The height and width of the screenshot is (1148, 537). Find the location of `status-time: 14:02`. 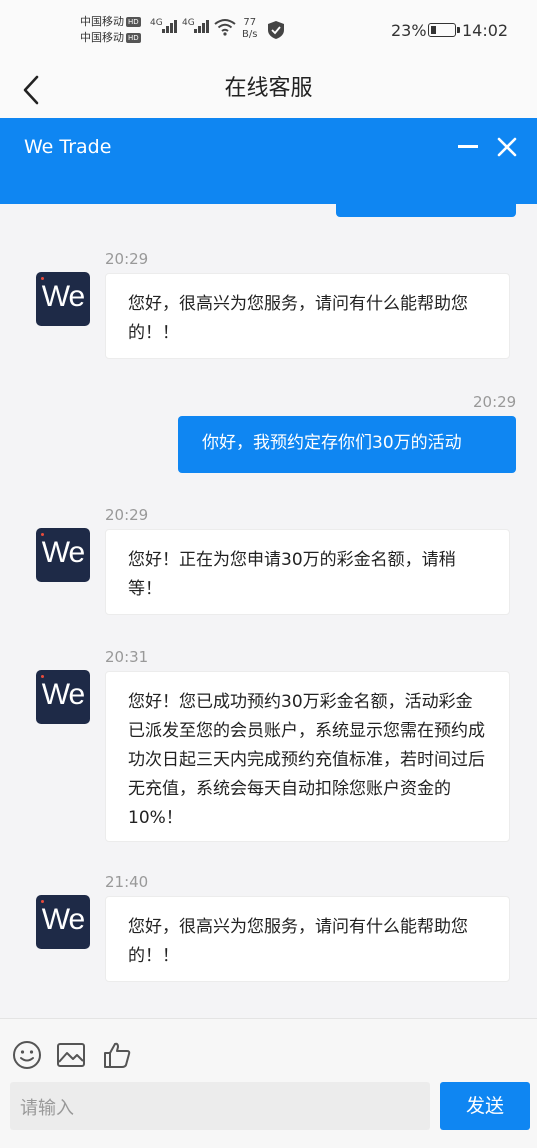

status-time: 14:02 is located at coordinates (485, 30).